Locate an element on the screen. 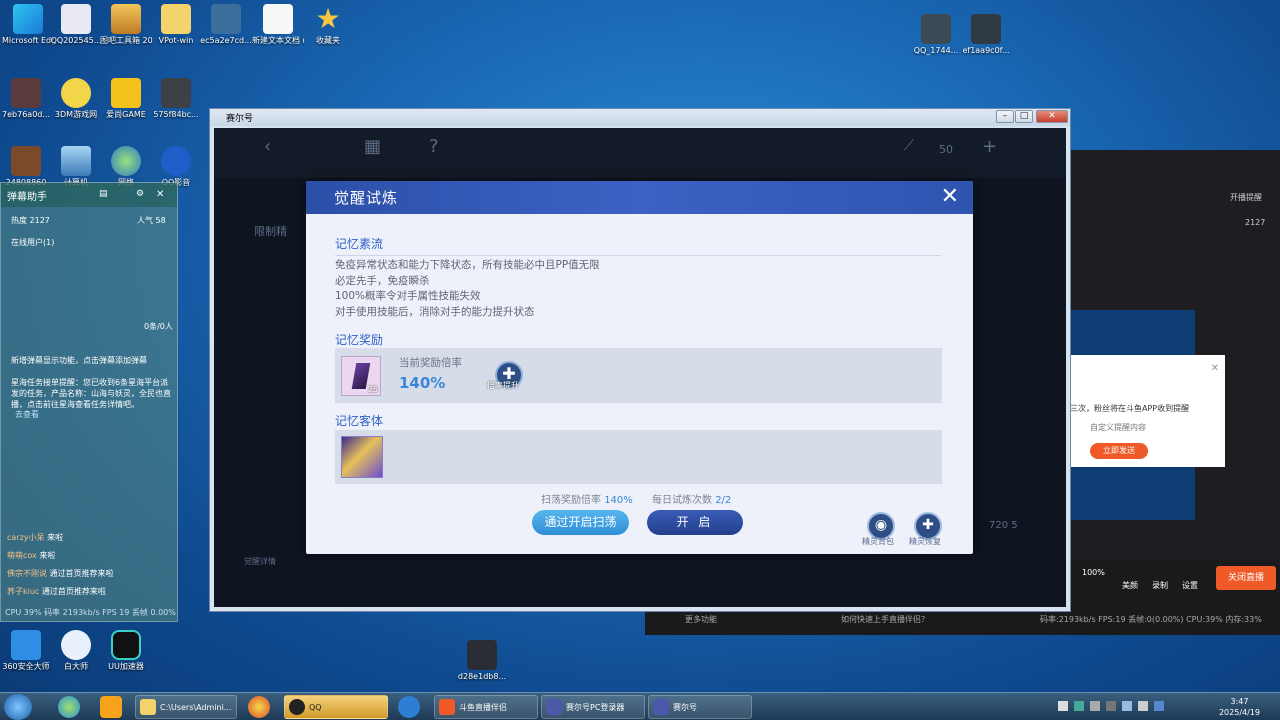  taskbar-qq: QQ is located at coordinates (336, 707).